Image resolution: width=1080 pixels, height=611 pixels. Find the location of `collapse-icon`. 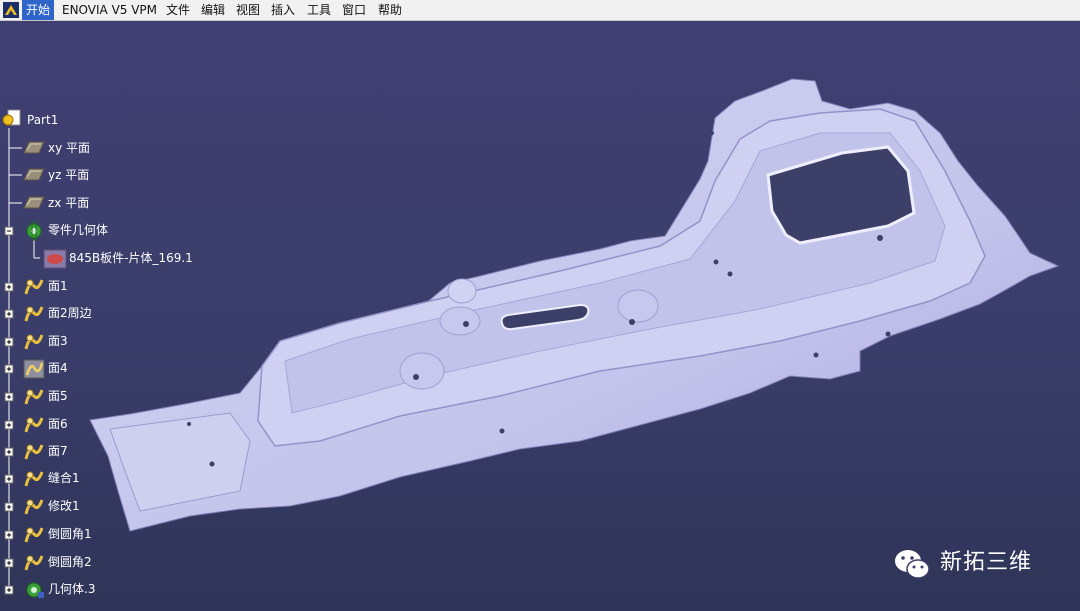

collapse-icon is located at coordinates (9, 231).